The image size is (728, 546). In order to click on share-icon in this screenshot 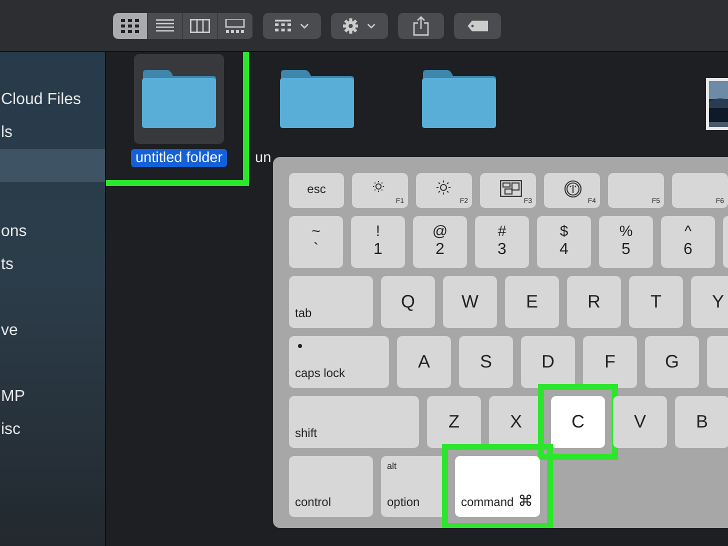, I will do `click(421, 26)`.